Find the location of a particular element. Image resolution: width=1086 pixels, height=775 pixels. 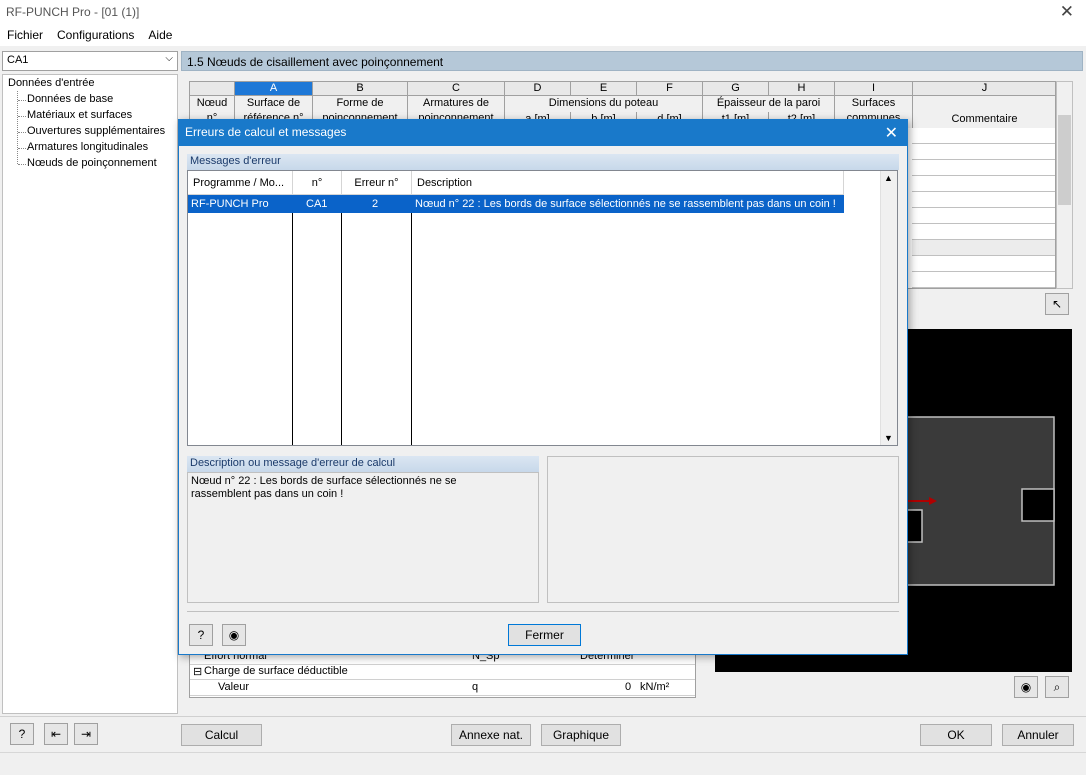

scroll-down-icon: ▼ is located at coordinates (888, 438).